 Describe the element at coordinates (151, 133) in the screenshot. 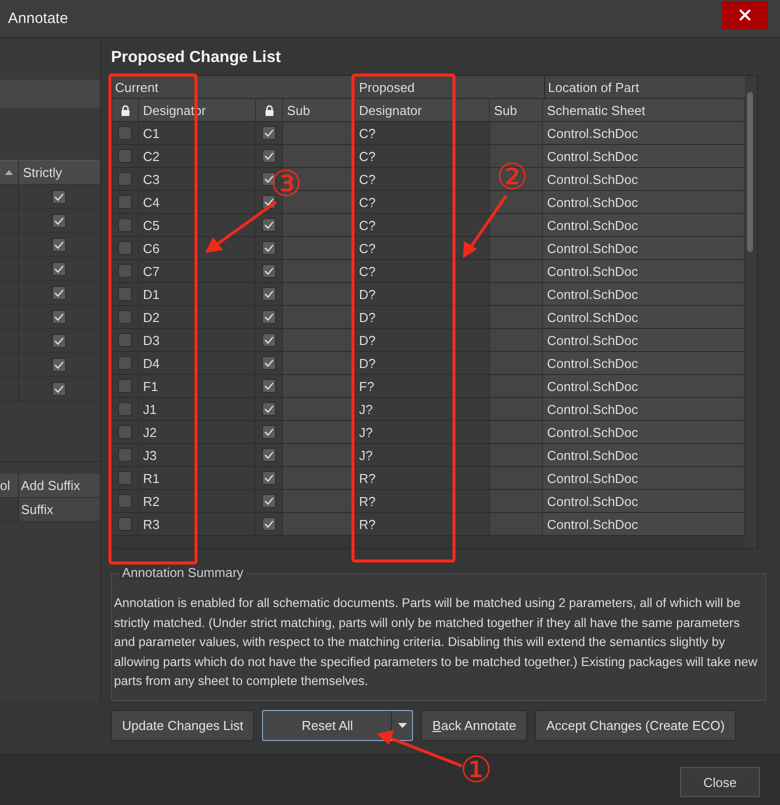

I see `table-cell: C1` at that location.